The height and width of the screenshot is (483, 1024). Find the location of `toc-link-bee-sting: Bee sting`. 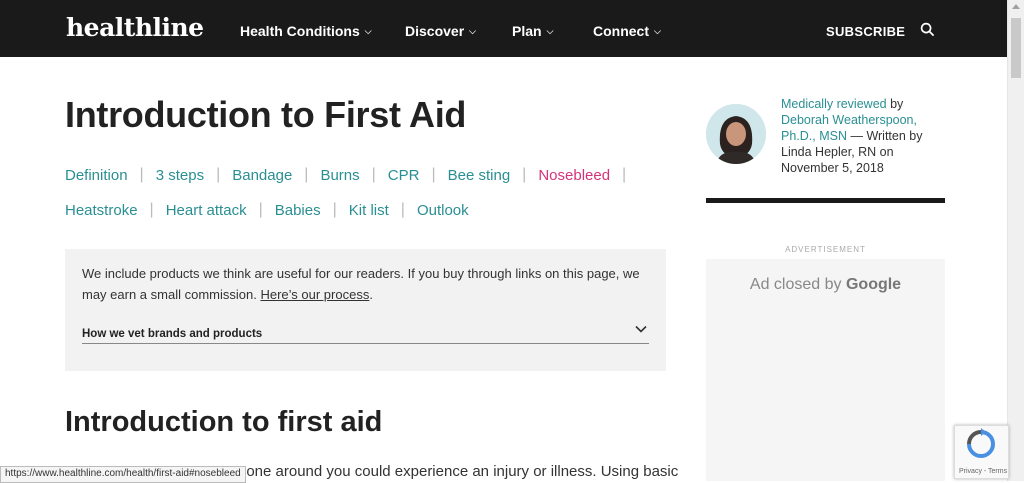

toc-link-bee-sting: Bee sting is located at coordinates (479, 175).